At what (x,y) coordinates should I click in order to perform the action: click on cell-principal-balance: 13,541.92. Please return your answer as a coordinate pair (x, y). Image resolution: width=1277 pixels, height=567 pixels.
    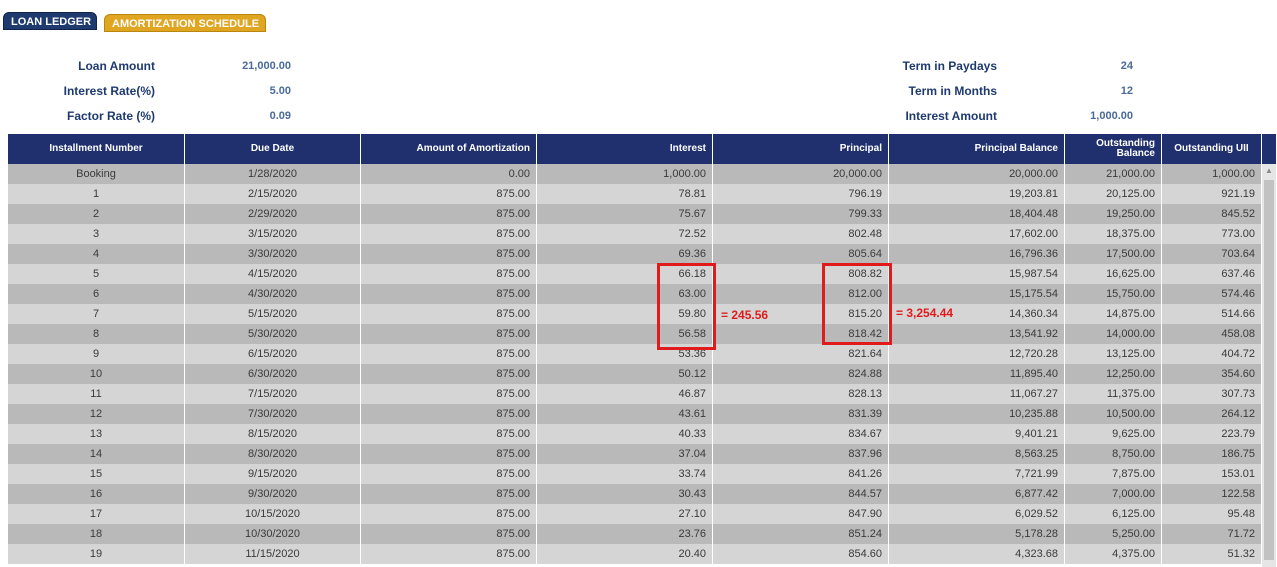
    Looking at the image, I should click on (977, 334).